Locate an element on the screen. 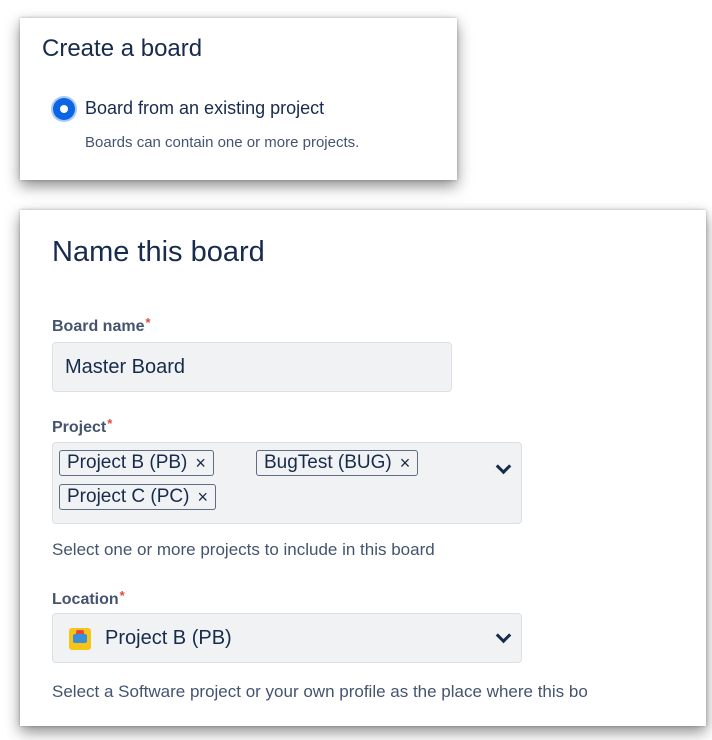 The width and height of the screenshot is (712, 740). project-tag: BugTest (BUG) × is located at coordinates (337, 463).